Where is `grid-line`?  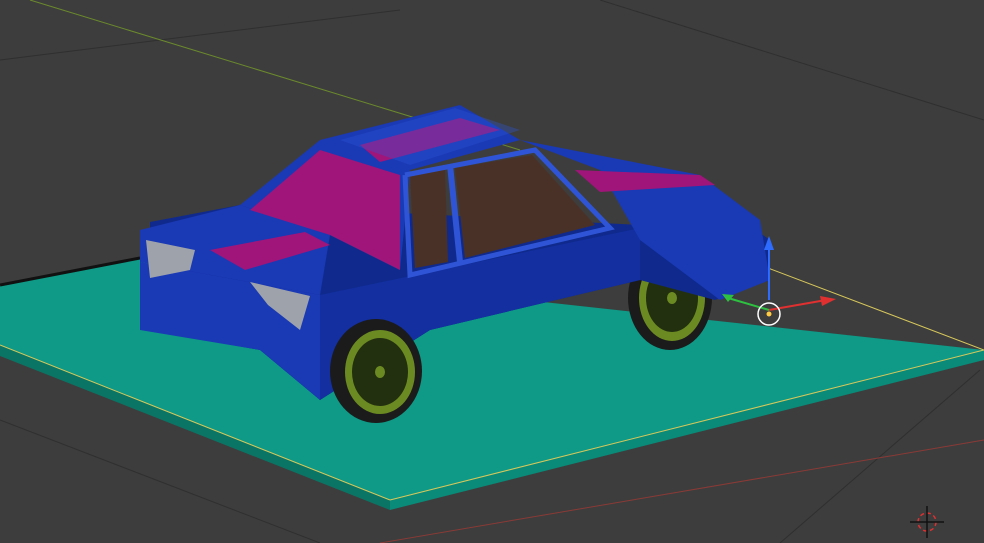
grid-line is located at coordinates (791, 60).